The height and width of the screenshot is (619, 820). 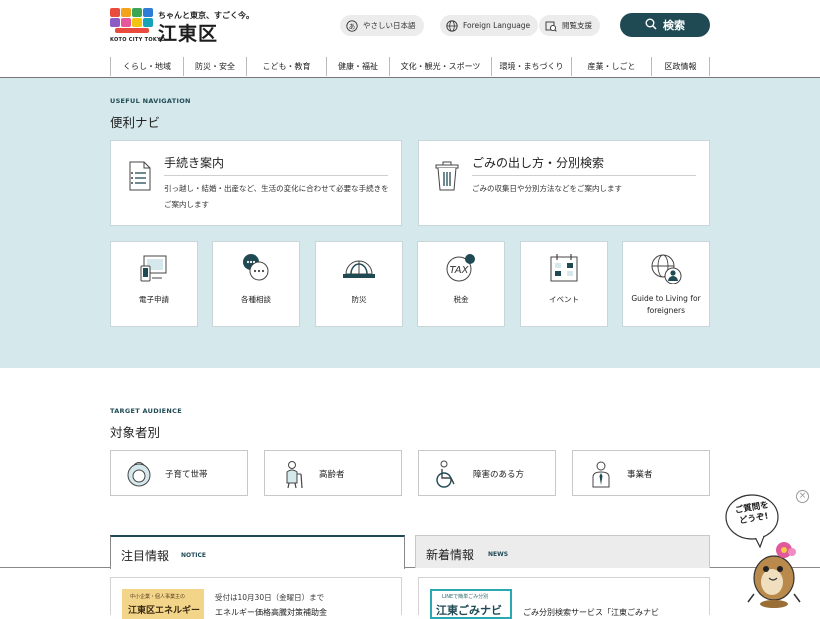 I want to click on garbage-search-title: ごみの出し方・分別検索, so click(x=538, y=163).